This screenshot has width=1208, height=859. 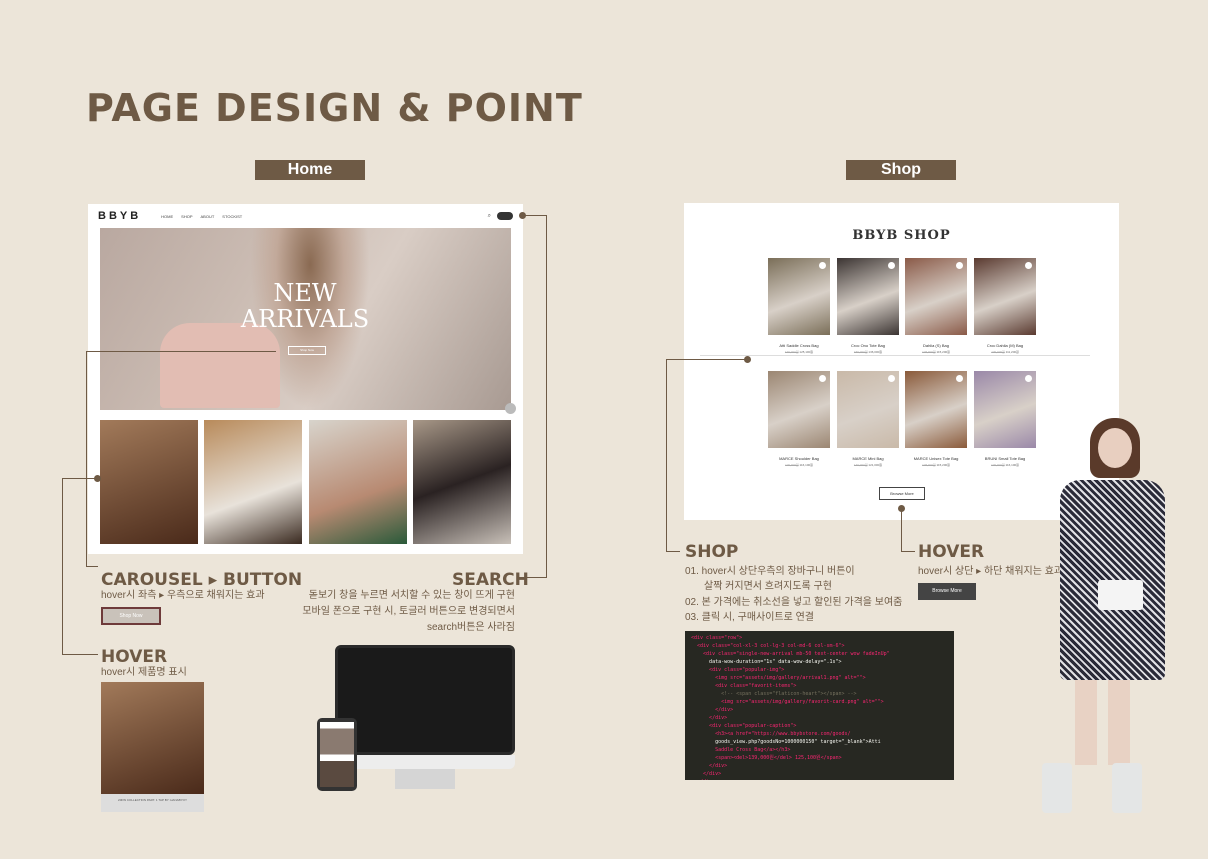 What do you see at coordinates (794, 602) in the screenshot?
I see `shop-desc-3: 02. 본 가격에는 취소선을 넣고 할인된 가격을 보여줌` at bounding box center [794, 602].